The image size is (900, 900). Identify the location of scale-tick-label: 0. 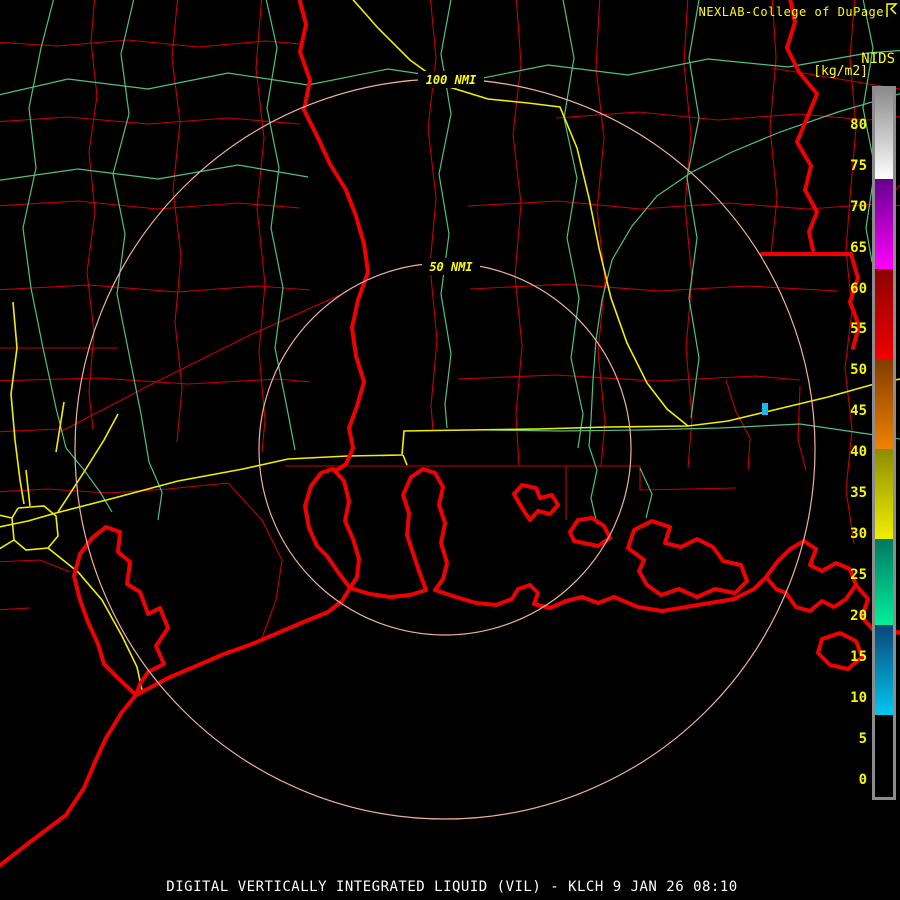
(862, 779).